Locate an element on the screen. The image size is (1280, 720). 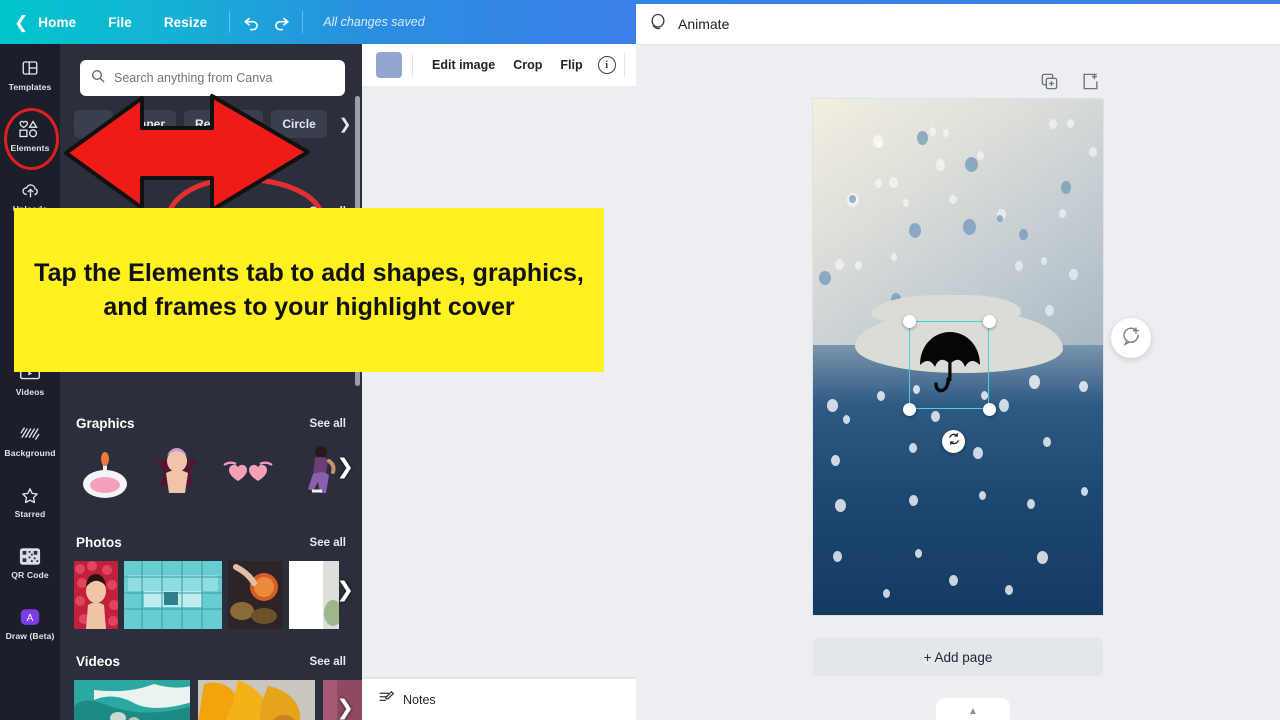
color-swatch-button is located at coordinates (389, 65).